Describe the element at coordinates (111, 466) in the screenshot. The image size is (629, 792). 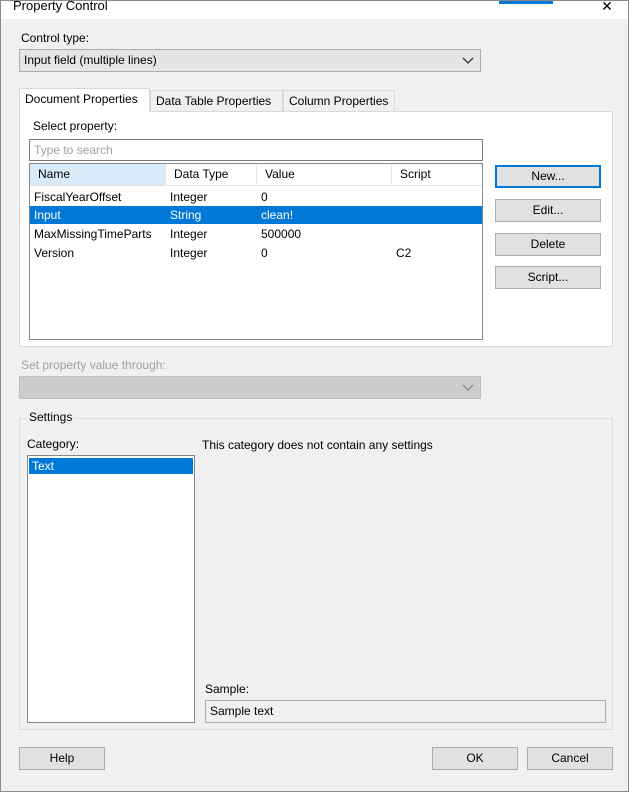
I see `category-item-text: Text` at that location.